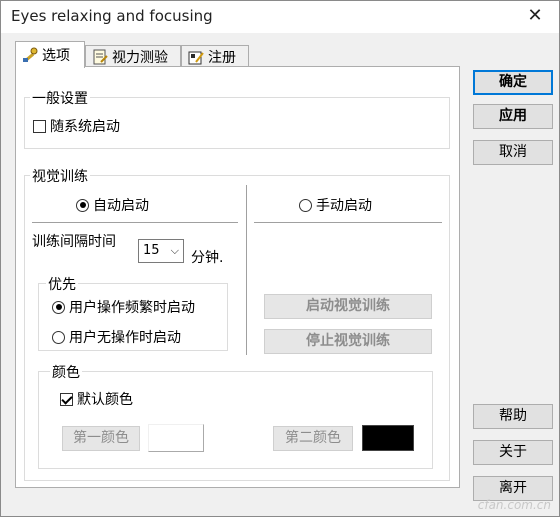  What do you see at coordinates (161, 251) in the screenshot?
I see `interval-select: 15 ⌵` at bounding box center [161, 251].